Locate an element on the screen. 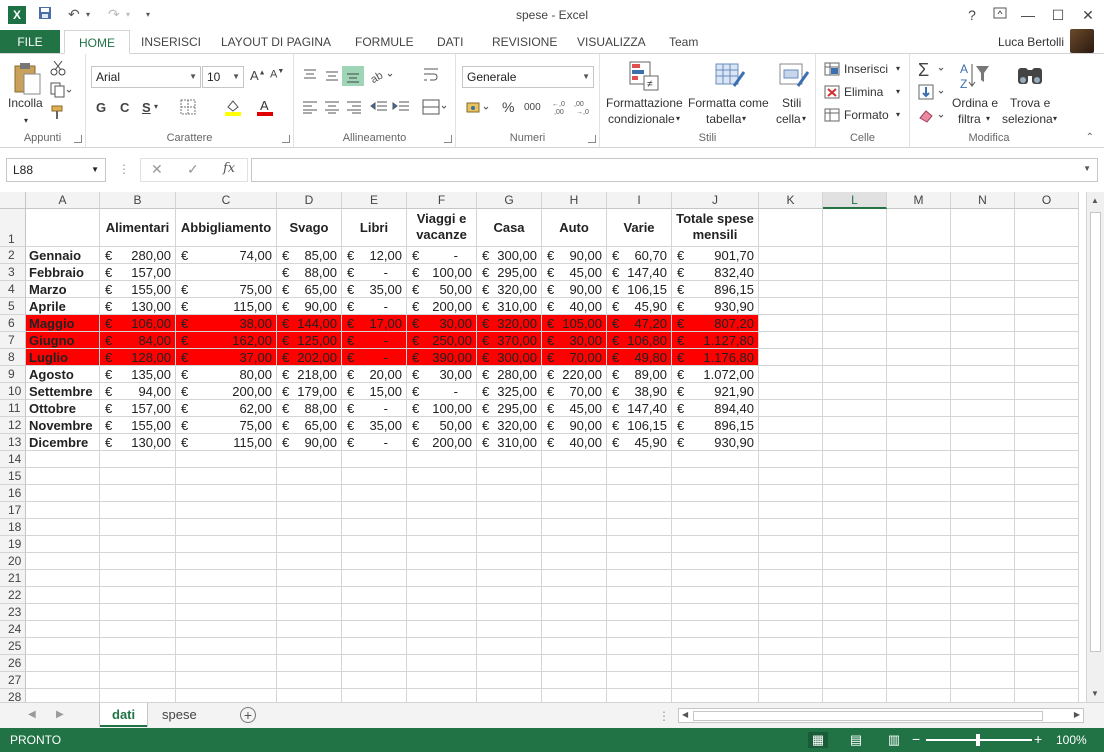  new-sheet-button: + is located at coordinates (248, 715).